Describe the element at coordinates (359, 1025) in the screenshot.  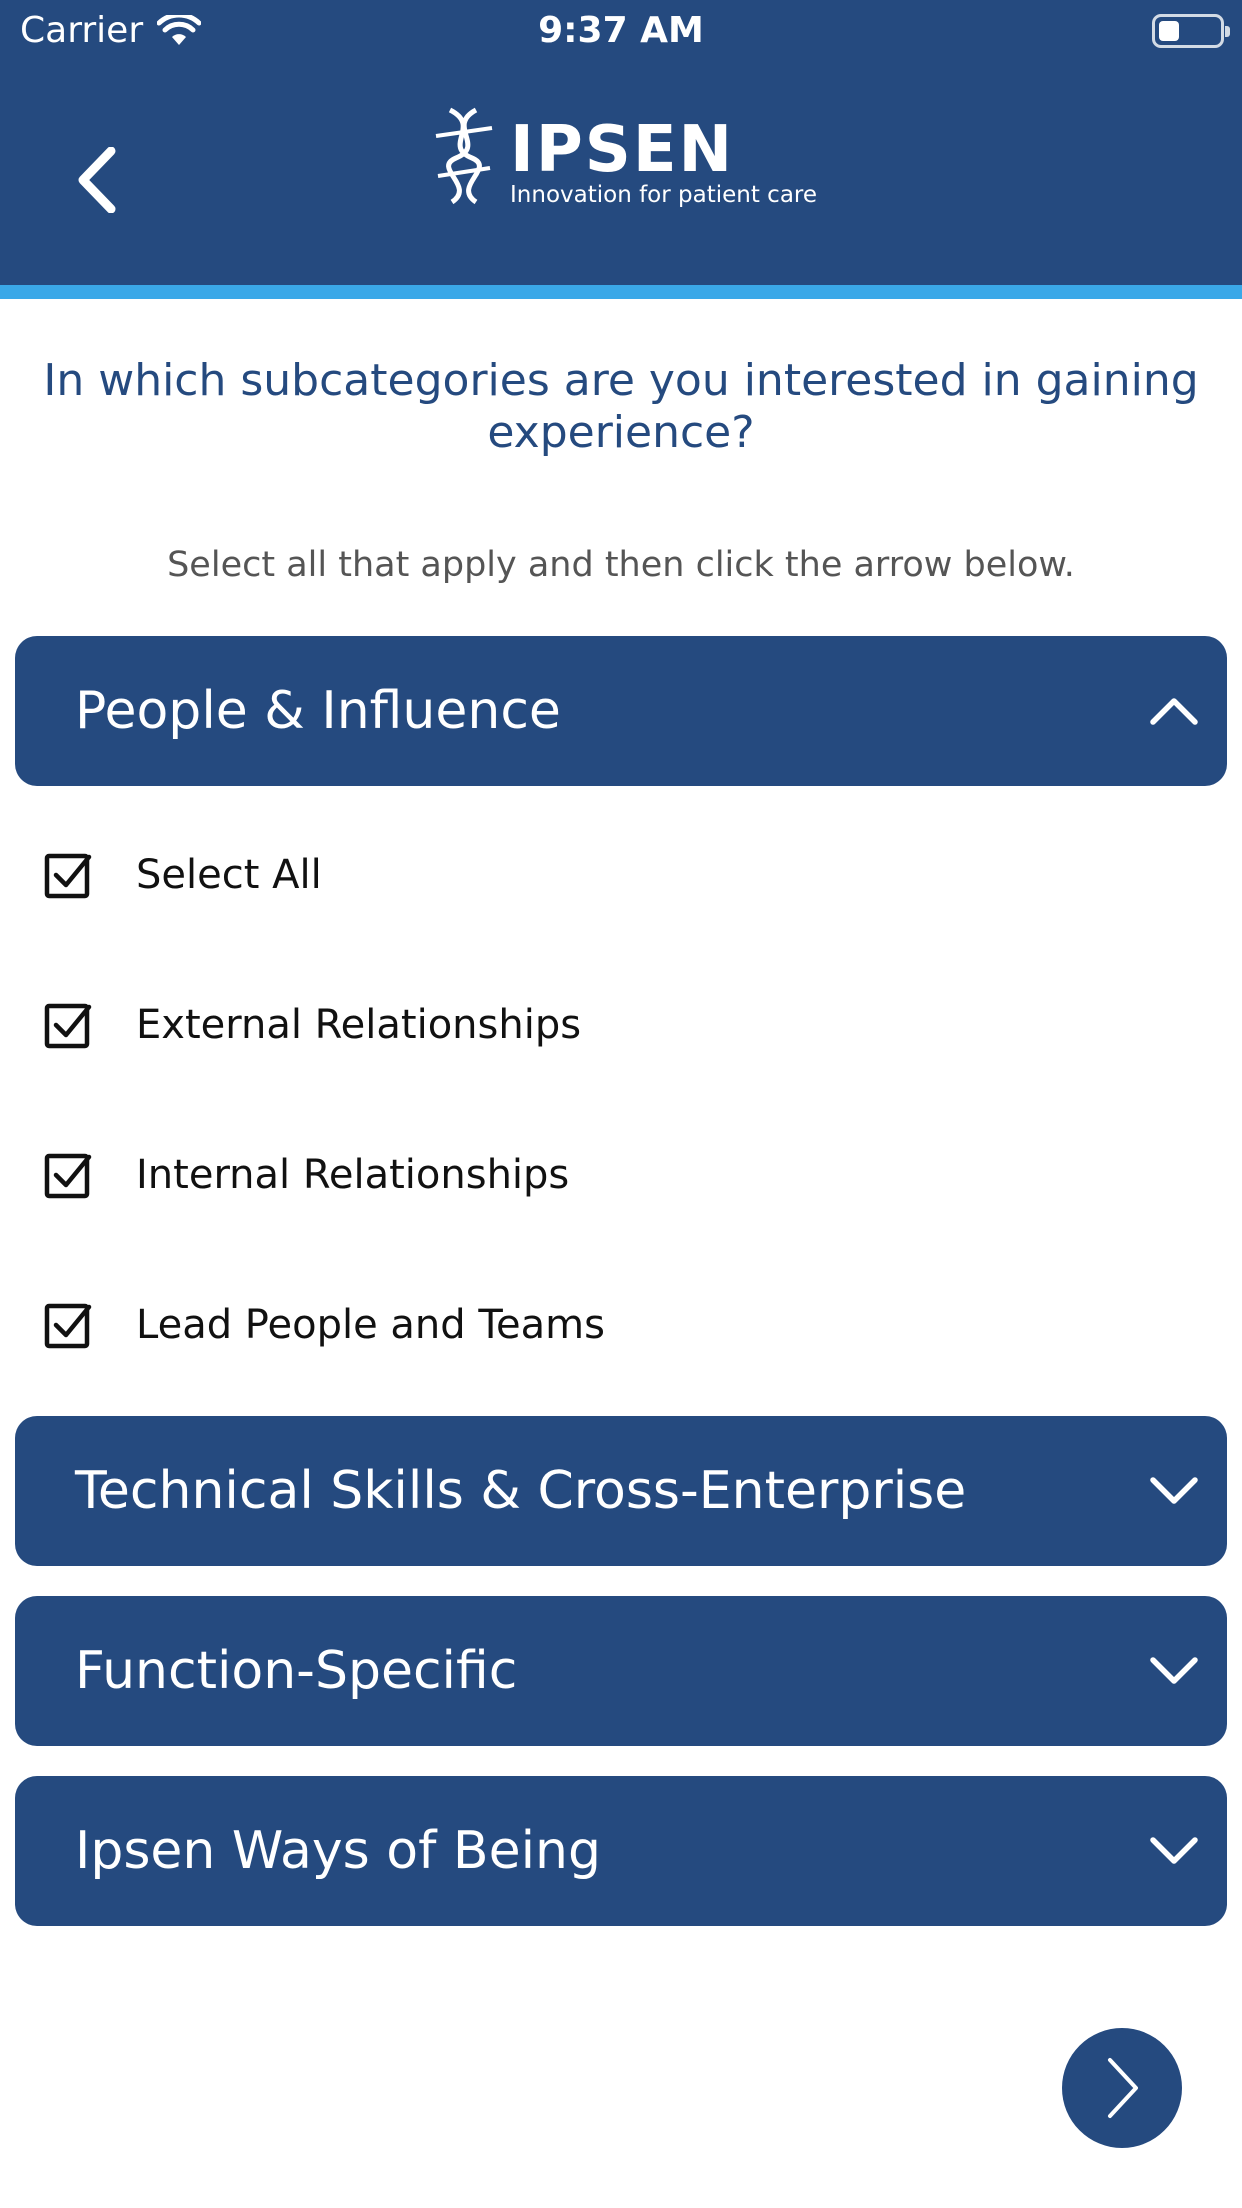
I see `checkbox-label: External Relationships` at that location.